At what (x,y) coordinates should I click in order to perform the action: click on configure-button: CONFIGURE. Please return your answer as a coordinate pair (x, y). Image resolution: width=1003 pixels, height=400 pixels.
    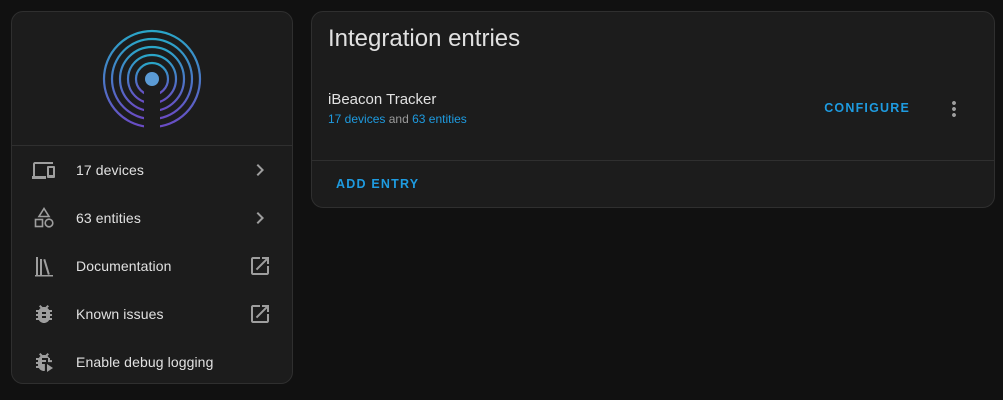
    Looking at the image, I should click on (867, 108).